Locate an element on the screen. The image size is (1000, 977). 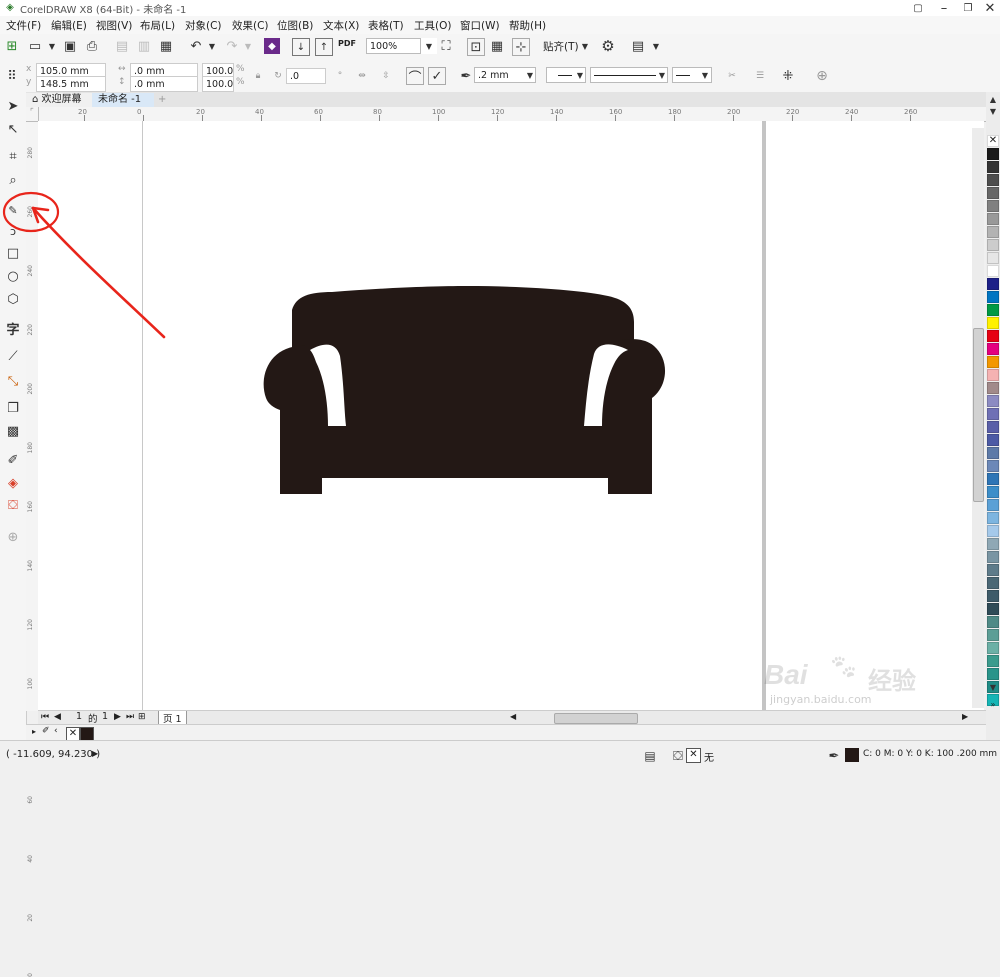
menu-help: 帮助(H) is located at coordinates (527, 25).